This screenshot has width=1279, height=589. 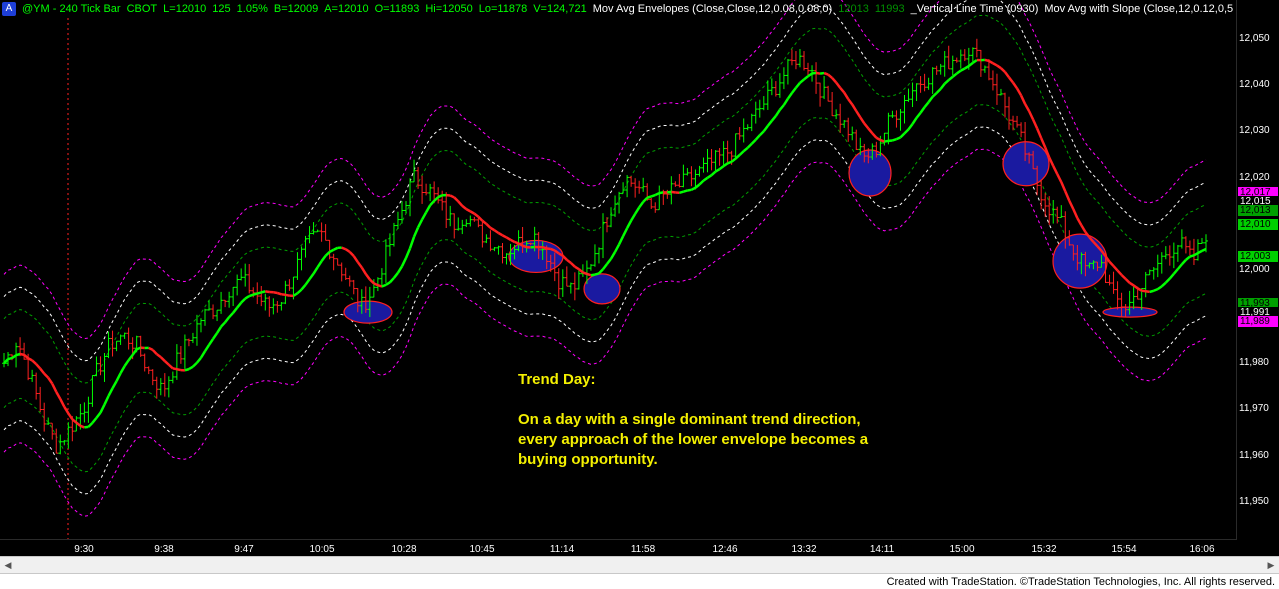 I want to click on last-price: L=12010, so click(x=185, y=9).